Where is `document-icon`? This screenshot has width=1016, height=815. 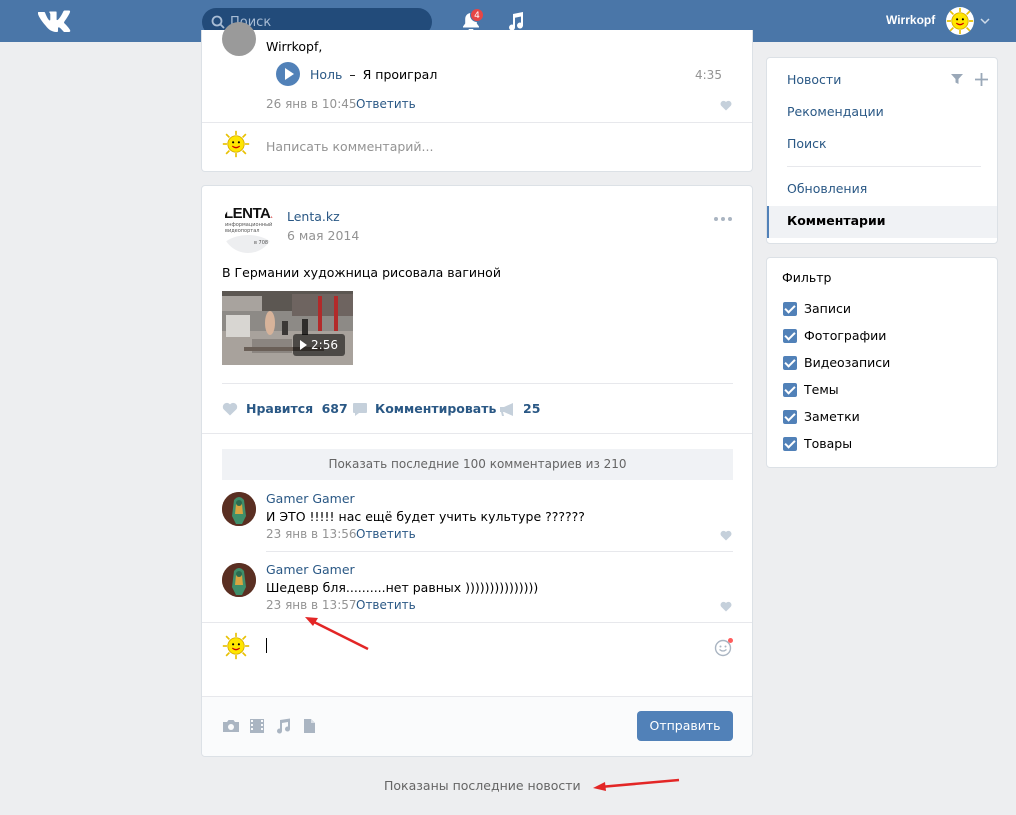
document-icon is located at coordinates (309, 726).